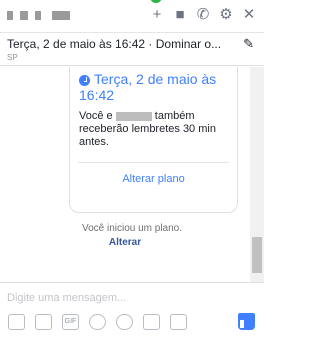 This screenshot has height=338, width=320. Describe the element at coordinates (257, 174) in the screenshot. I see `scrollbar` at that location.